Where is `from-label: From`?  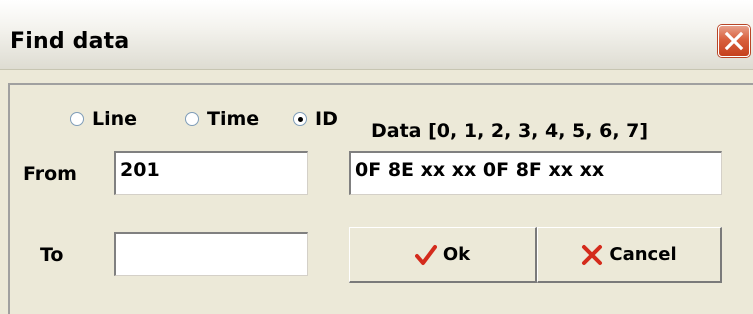
from-label: From is located at coordinates (50, 174).